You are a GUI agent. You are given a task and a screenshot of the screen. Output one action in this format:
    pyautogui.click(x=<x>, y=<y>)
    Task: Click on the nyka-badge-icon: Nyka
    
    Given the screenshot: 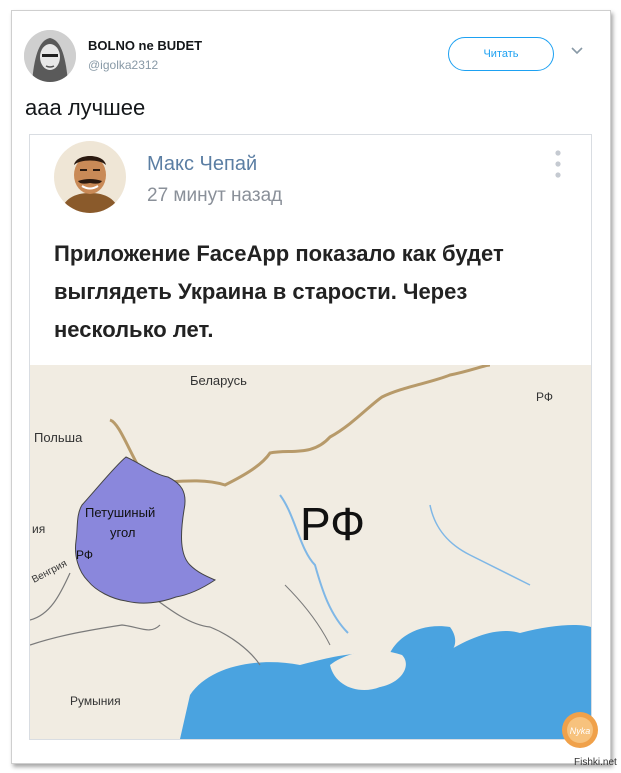 What is the action you would take?
    pyautogui.click(x=580, y=730)
    